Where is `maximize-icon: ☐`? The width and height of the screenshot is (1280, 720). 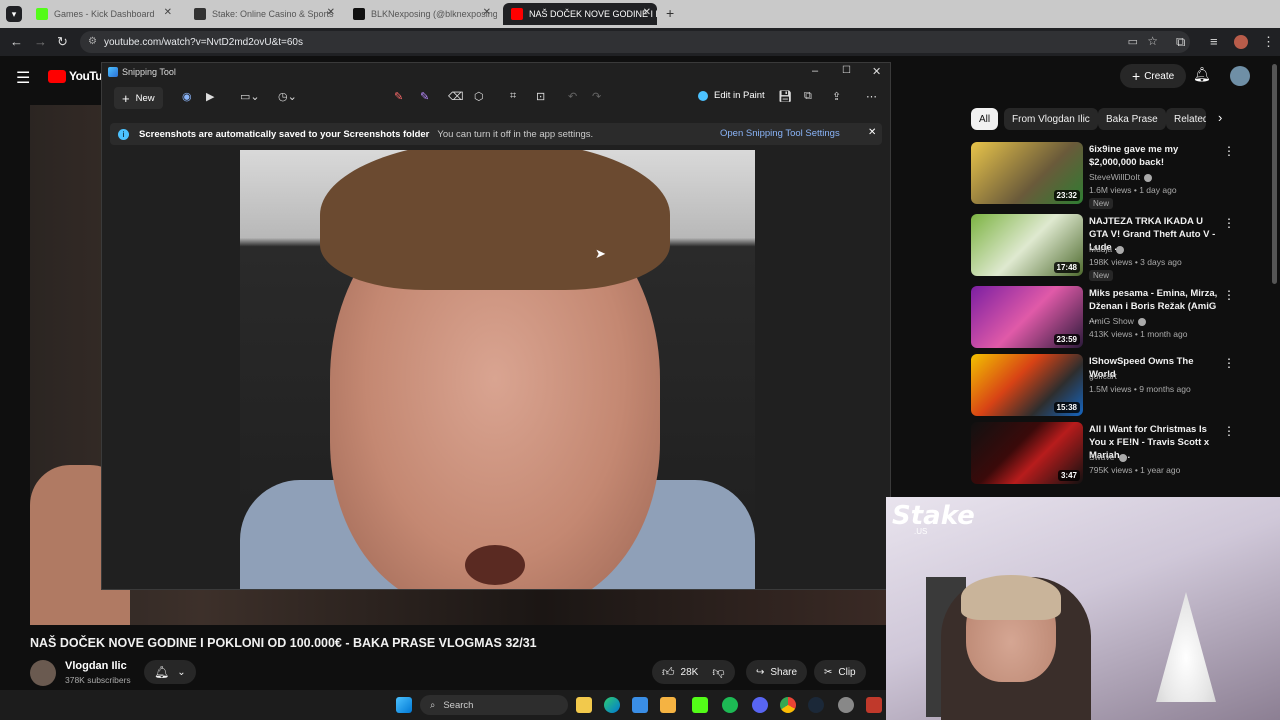
maximize-icon: ☐ is located at coordinates (846, 70).